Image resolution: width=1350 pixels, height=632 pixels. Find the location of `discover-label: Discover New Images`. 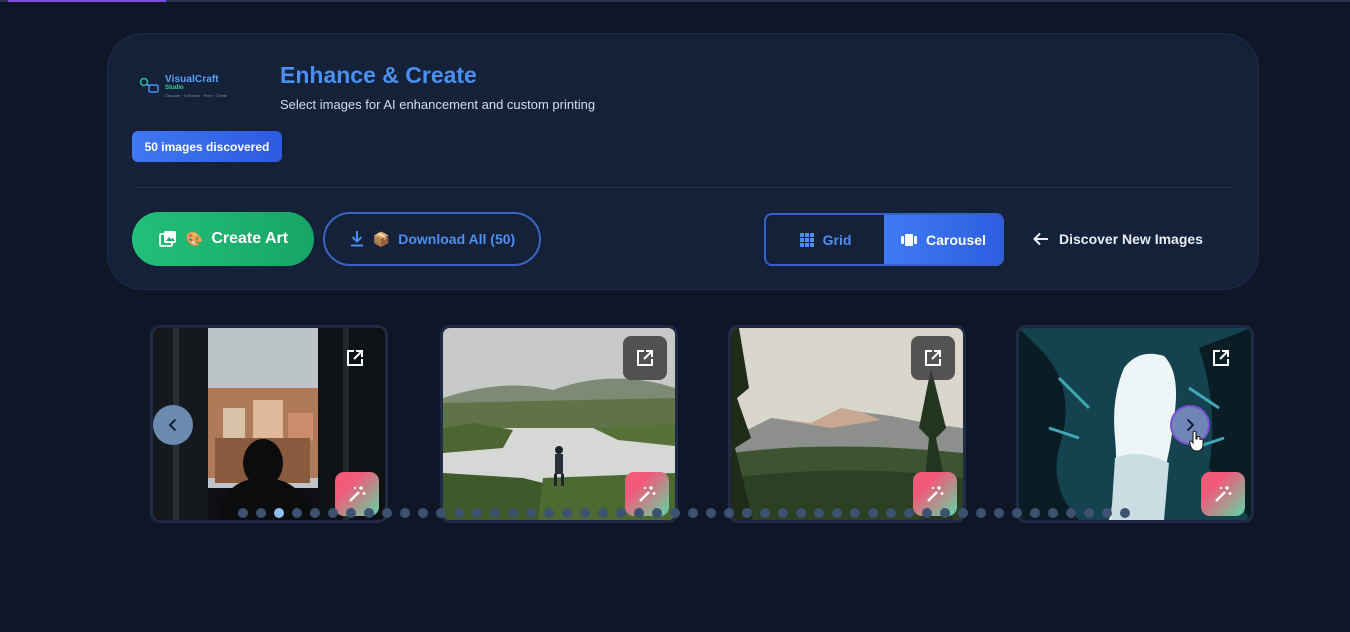

discover-label: Discover New Images is located at coordinates (1131, 239).